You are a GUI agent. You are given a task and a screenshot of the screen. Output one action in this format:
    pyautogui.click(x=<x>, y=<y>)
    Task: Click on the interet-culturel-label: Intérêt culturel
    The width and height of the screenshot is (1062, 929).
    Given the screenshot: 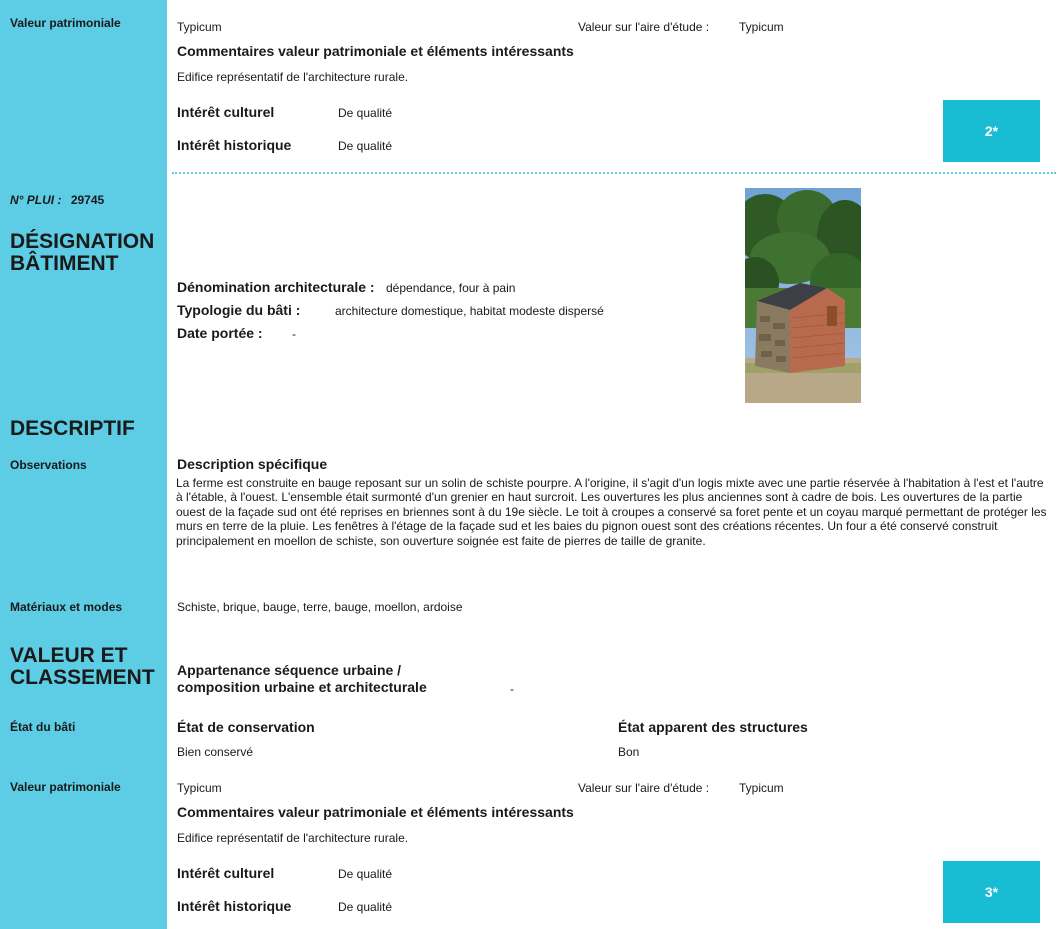 What is the action you would take?
    pyautogui.click(x=226, y=112)
    